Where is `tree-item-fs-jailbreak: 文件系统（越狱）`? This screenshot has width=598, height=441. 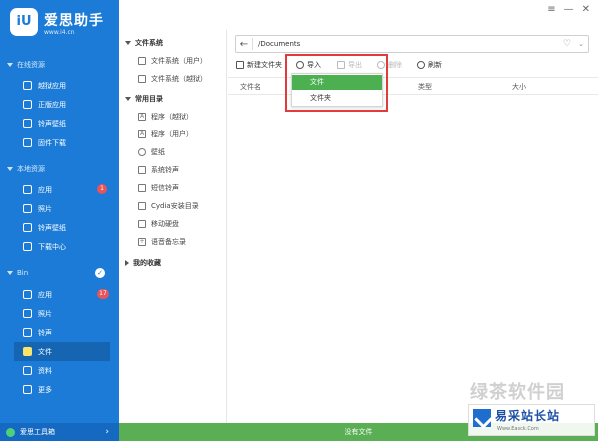
tree-item-fs-jailbreak: 文件系统（越狱） is located at coordinates (172, 79).